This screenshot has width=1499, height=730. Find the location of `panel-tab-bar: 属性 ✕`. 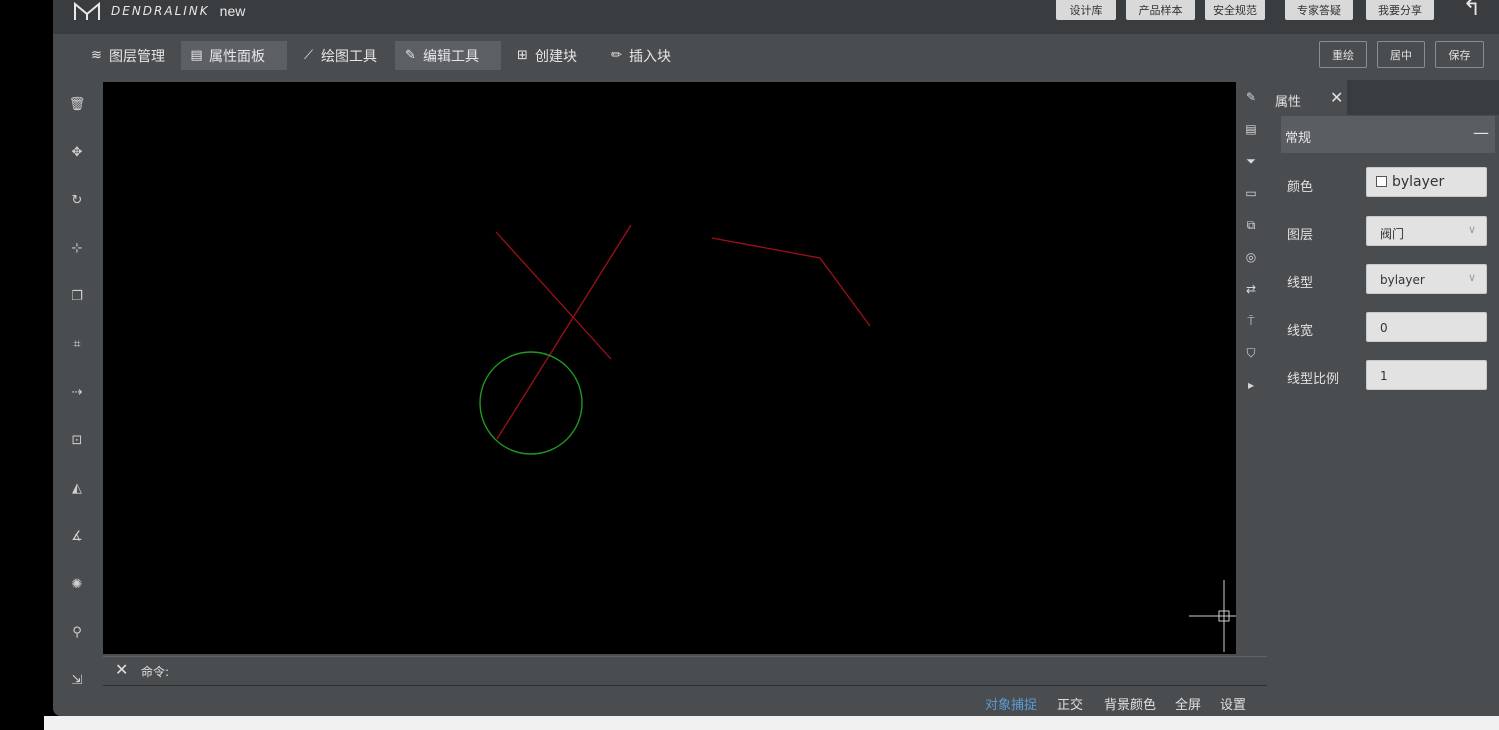

panel-tab-bar: 属性 ✕ is located at coordinates (1383, 97).